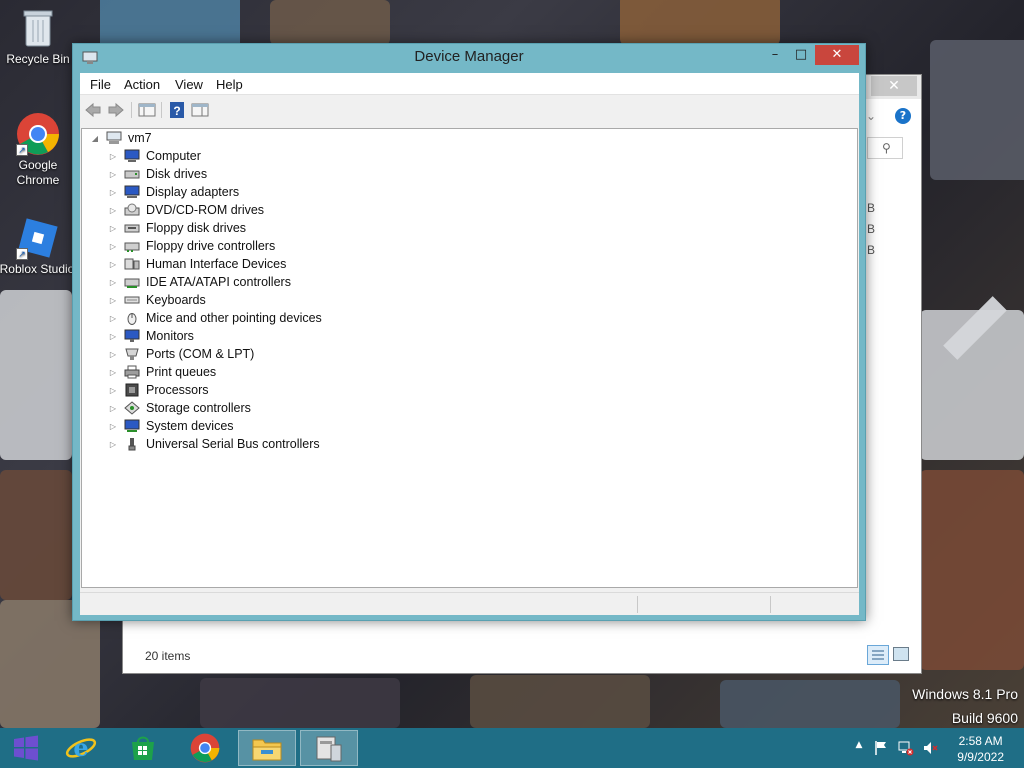 The width and height of the screenshot is (1024, 768). What do you see at coordinates (199, 282) in the screenshot?
I see `tree-item-ide-ata-atapi-controllers: ▷ IDE ATA/ATAPI controllers` at bounding box center [199, 282].